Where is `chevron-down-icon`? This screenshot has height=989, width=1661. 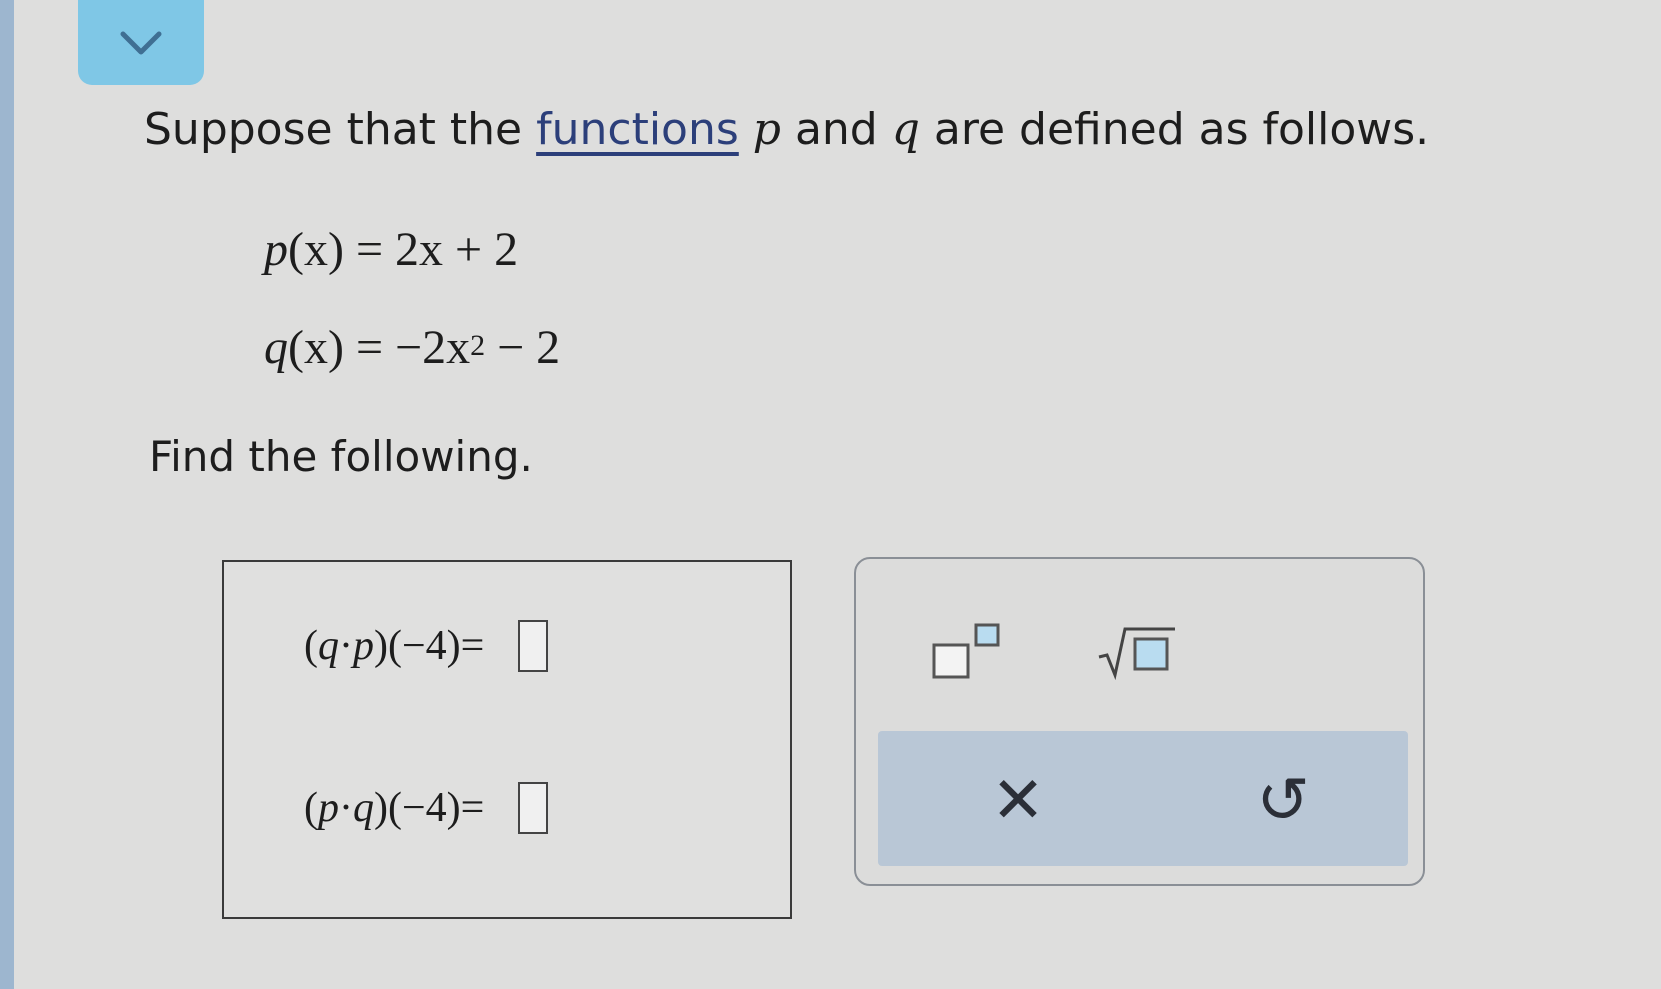 chevron-down-icon is located at coordinates (141, 42).